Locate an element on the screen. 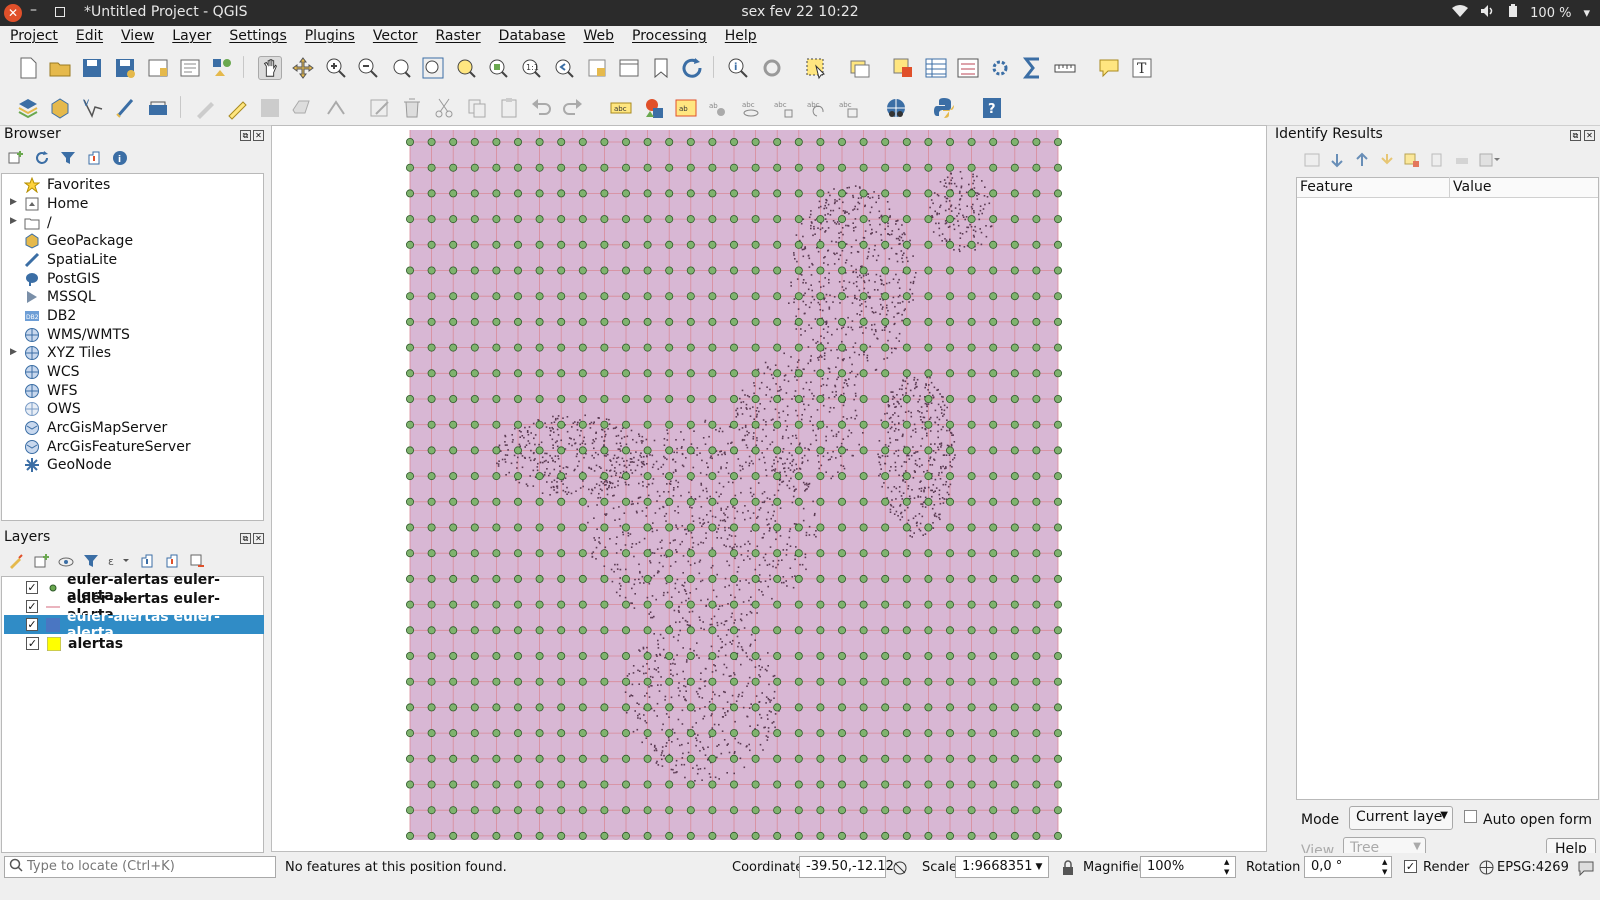  lock-scale-icon is located at coordinates (1068, 868).